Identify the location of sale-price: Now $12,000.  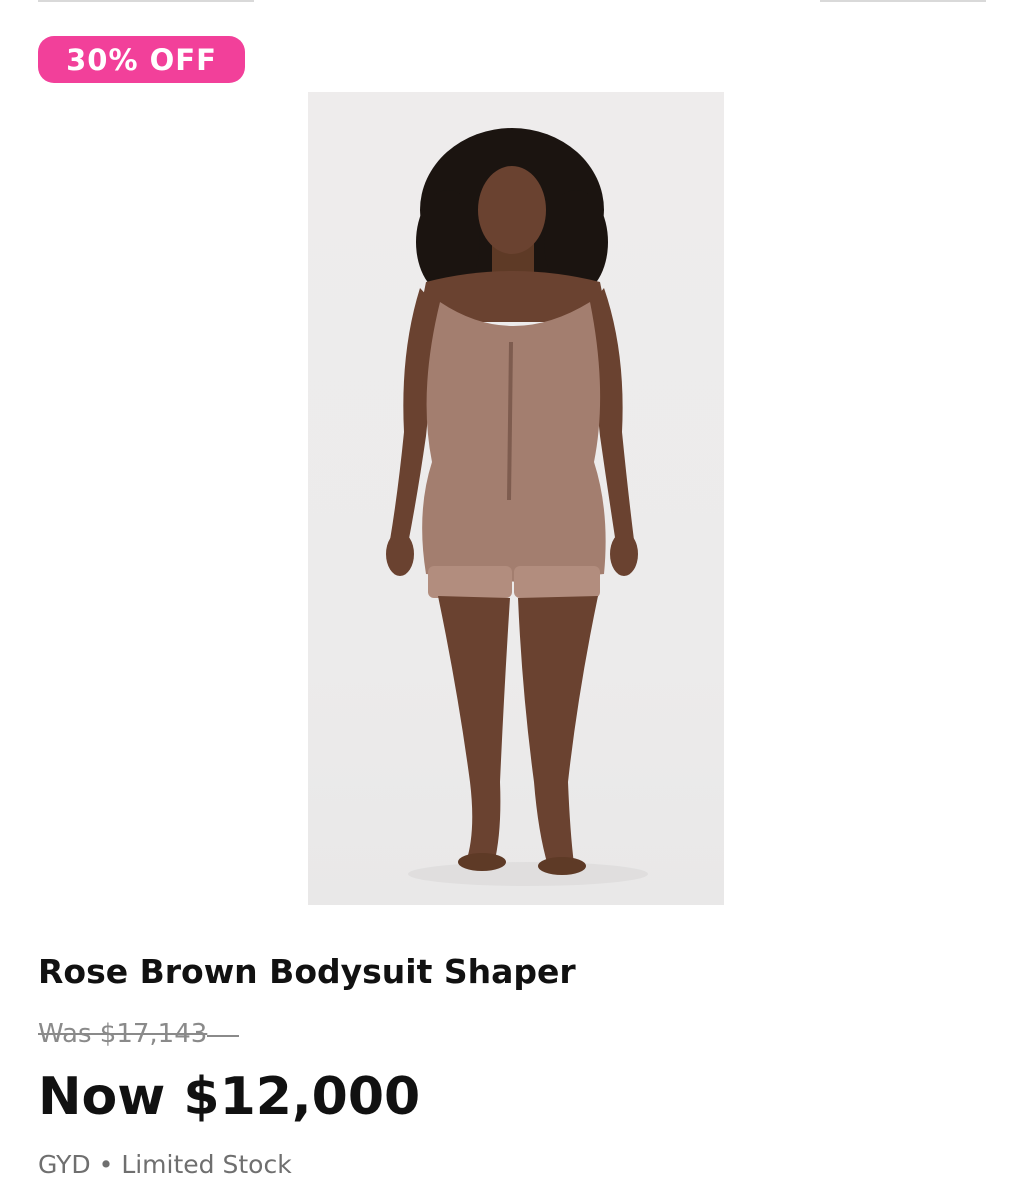
(229, 1097).